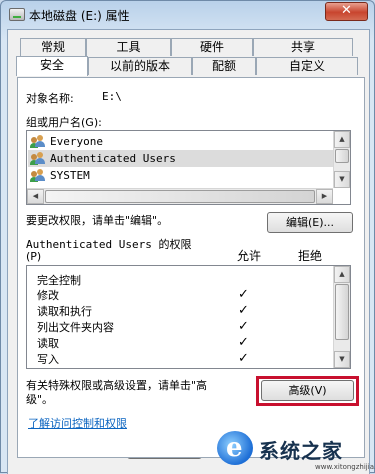  What do you see at coordinates (307, 390) in the screenshot?
I see `advanced-button: 高级(V)` at bounding box center [307, 390].